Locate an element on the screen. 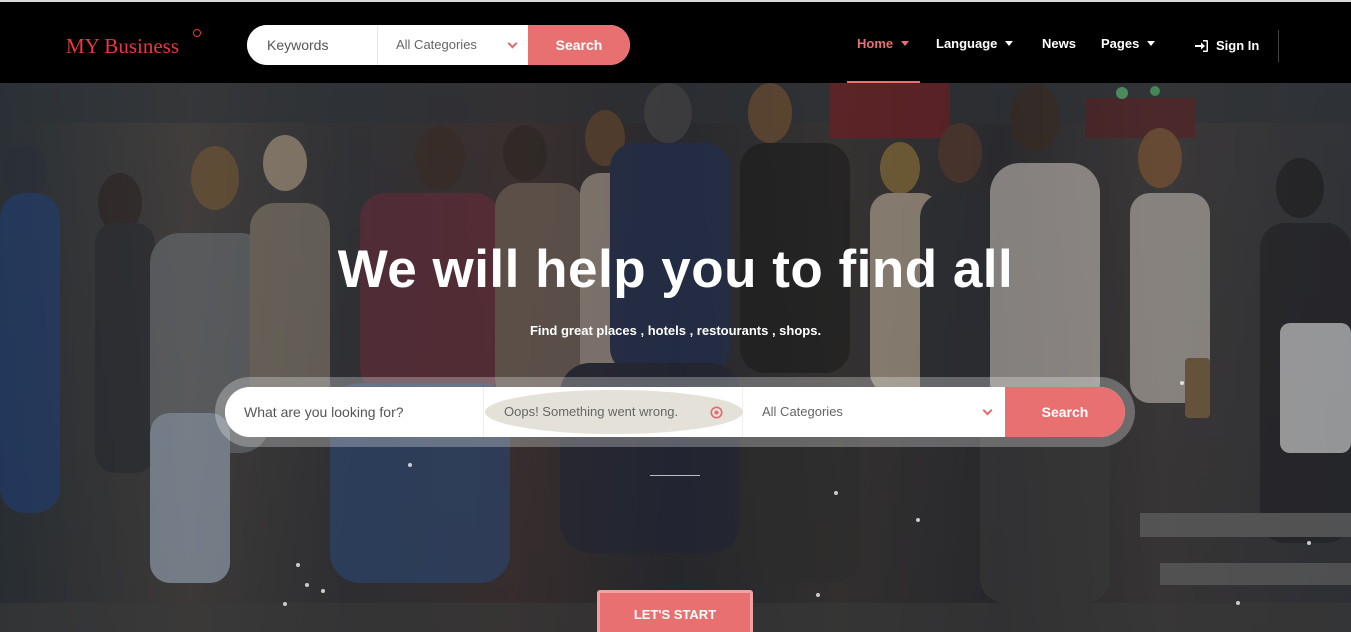 The height and width of the screenshot is (632, 1351). nav-item-language: Language is located at coordinates (975, 43).